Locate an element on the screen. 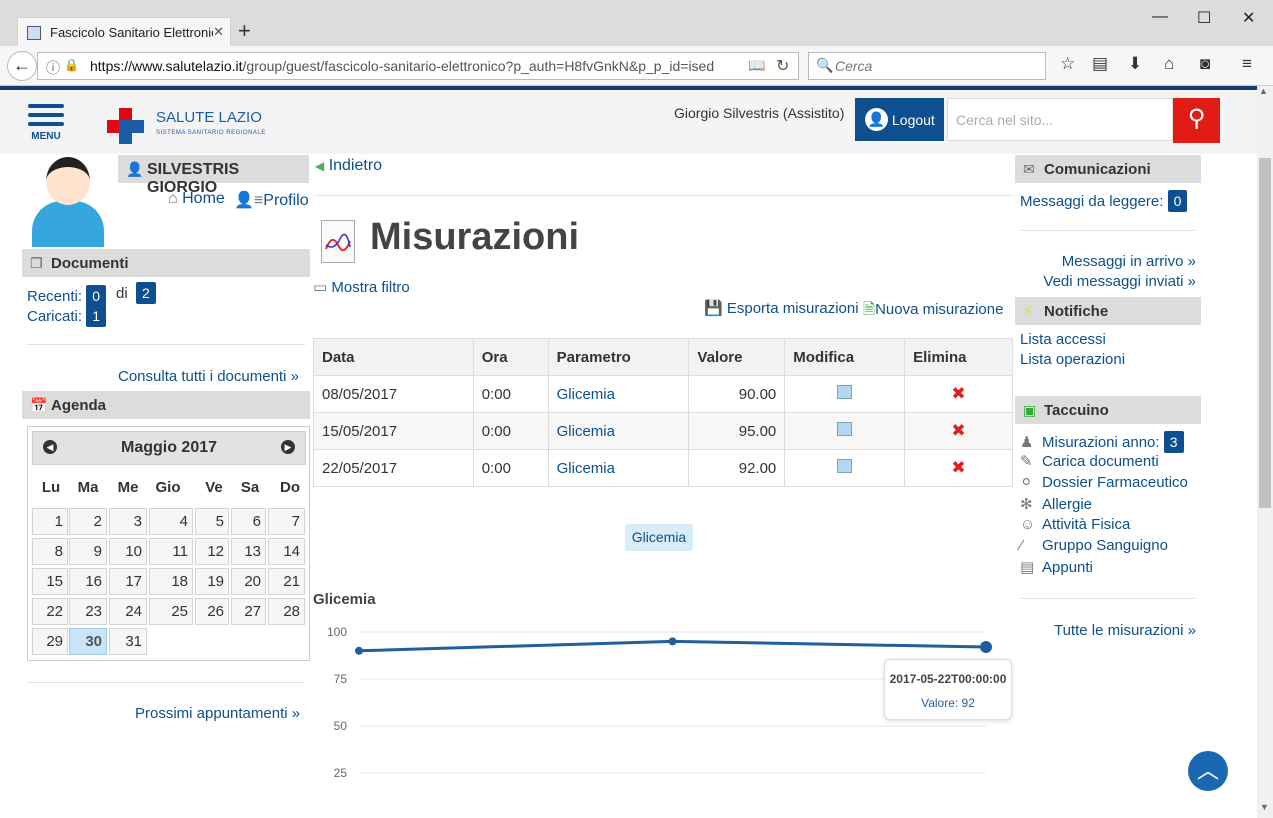 The width and height of the screenshot is (1273, 818). home-icon: ⌂ is located at coordinates (1169, 64).